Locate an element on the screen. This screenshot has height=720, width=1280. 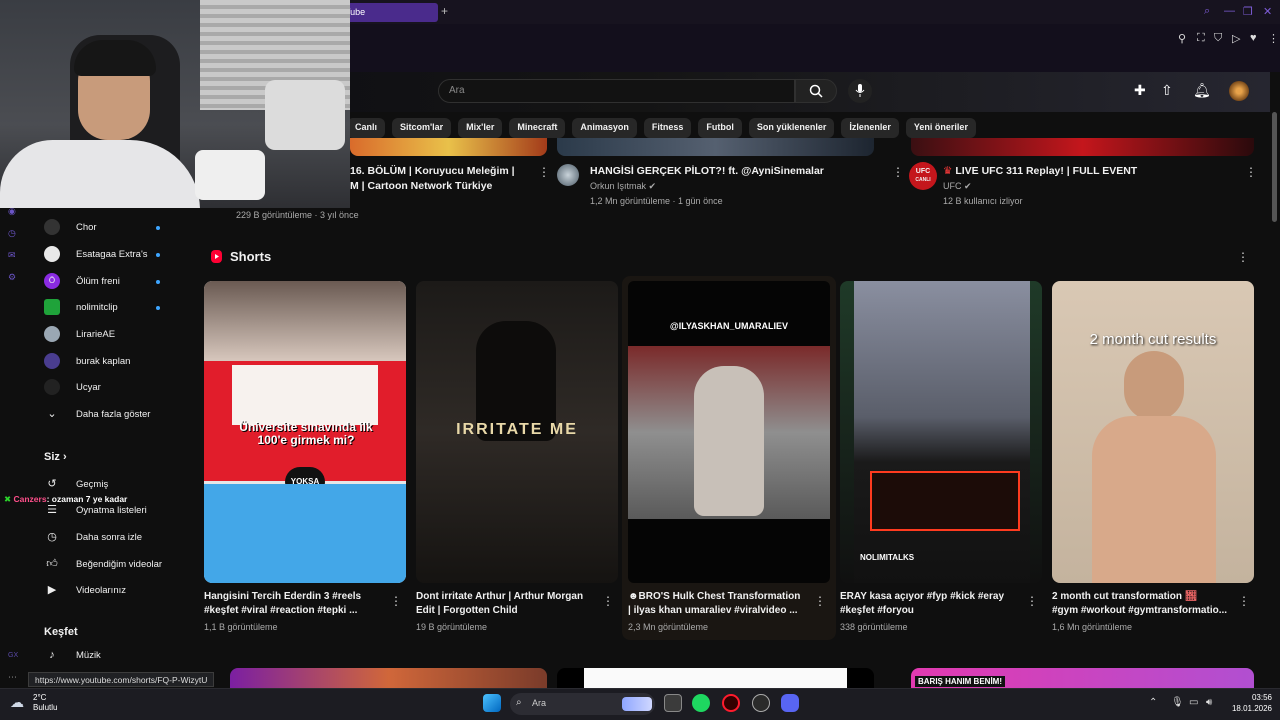
chip: Mix'ler is located at coordinates (480, 128).